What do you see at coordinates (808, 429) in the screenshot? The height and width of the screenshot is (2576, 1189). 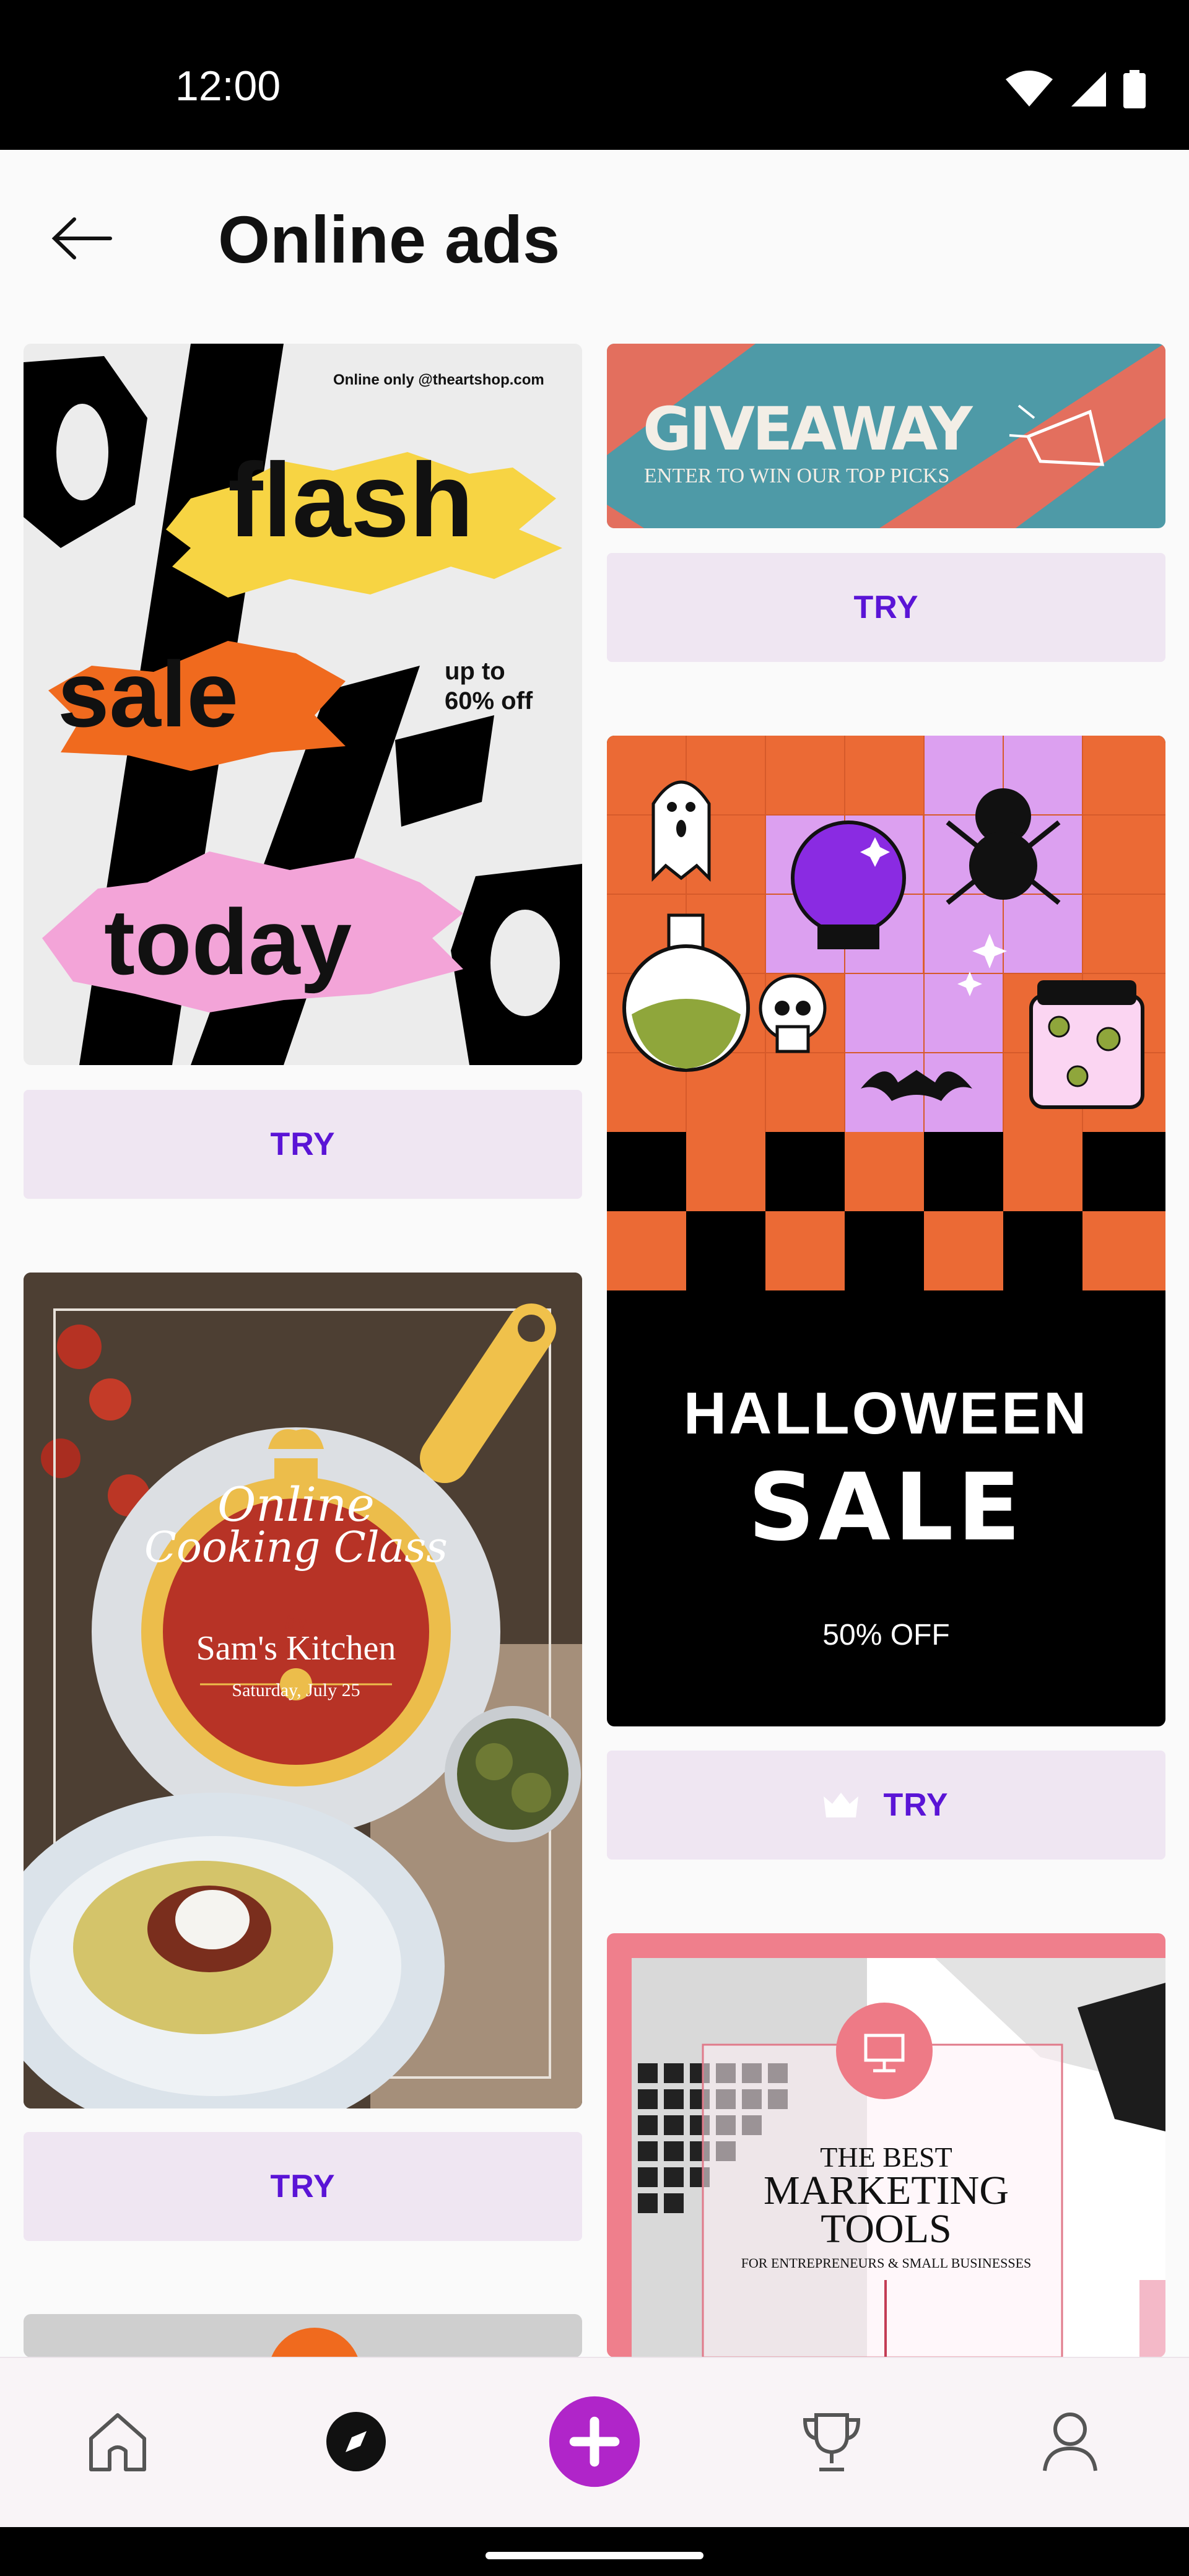 I see `giveaway-headline: GIVEAWAY` at bounding box center [808, 429].